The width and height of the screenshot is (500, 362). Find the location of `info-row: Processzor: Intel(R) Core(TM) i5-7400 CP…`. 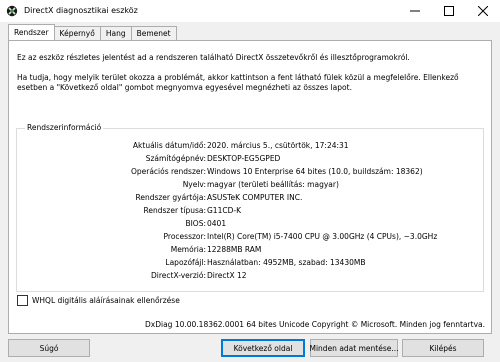

info-row: Processzor: Intel(R) Core(TM) i5-7400 CP… is located at coordinates (250, 237).